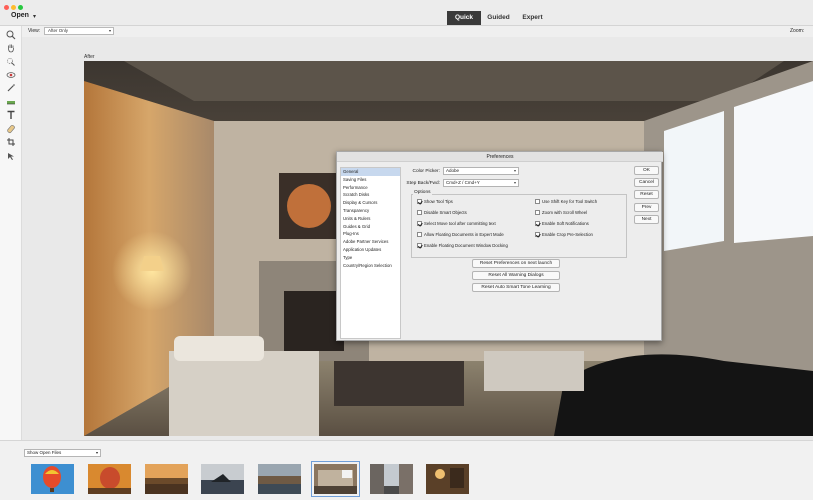 Image resolution: width=813 pixels, height=500 pixels. Describe the element at coordinates (335, 479) in the screenshot. I see `thumbnail-living-room` at that location.